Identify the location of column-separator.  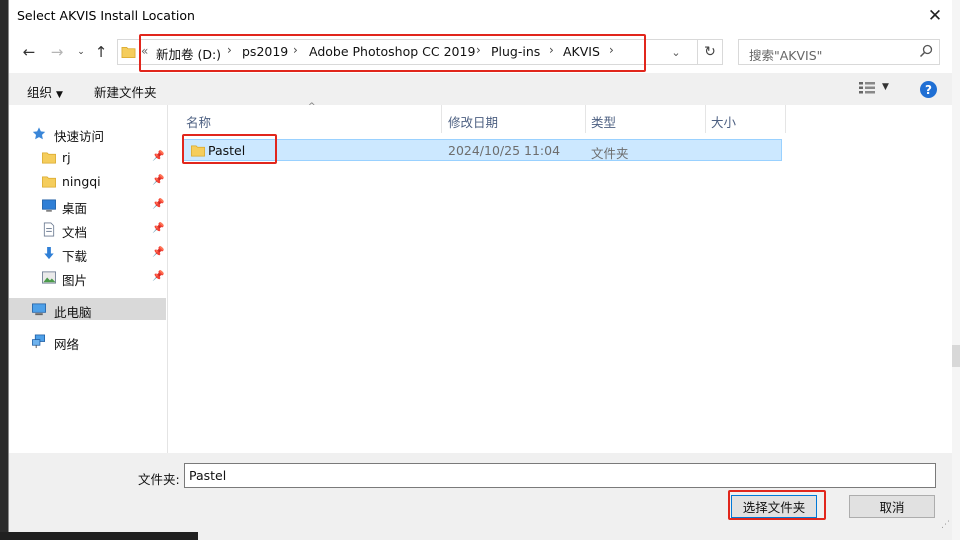
(785, 119).